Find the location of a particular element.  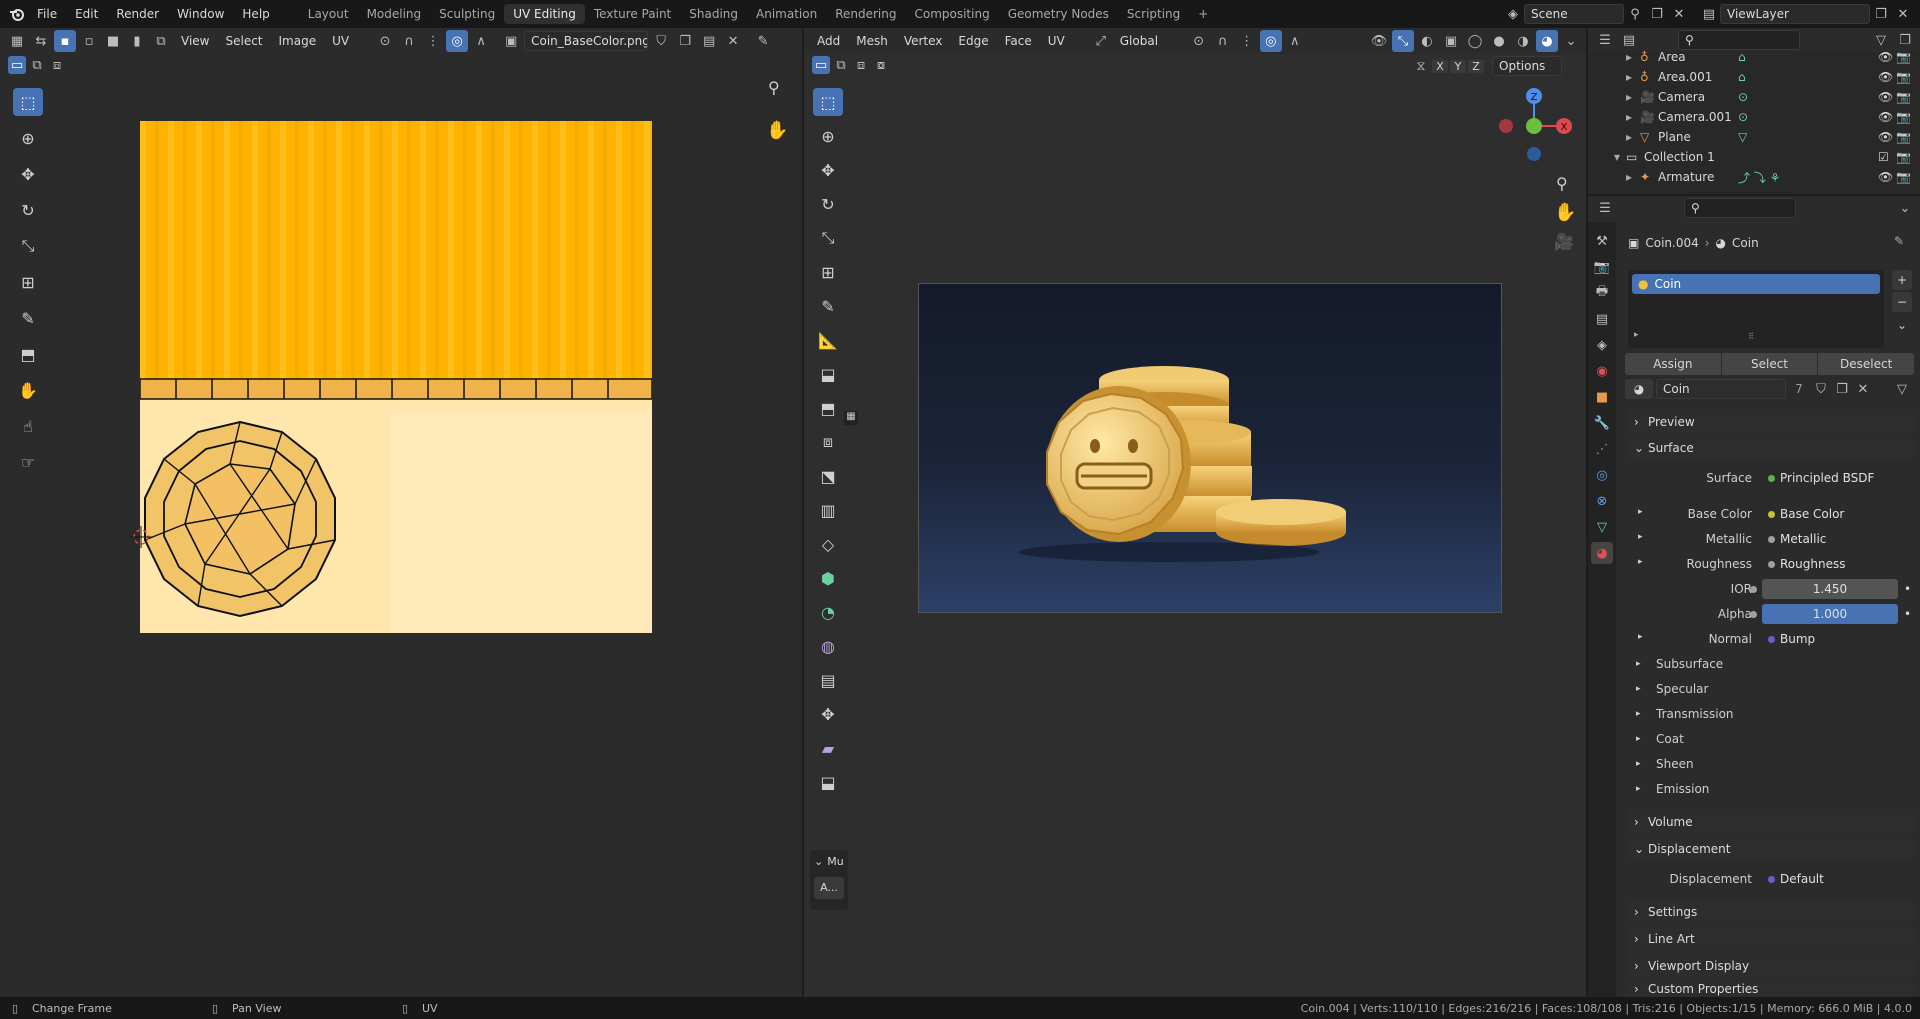

expand-icon: ▸ is located at coordinates (1640, 637).